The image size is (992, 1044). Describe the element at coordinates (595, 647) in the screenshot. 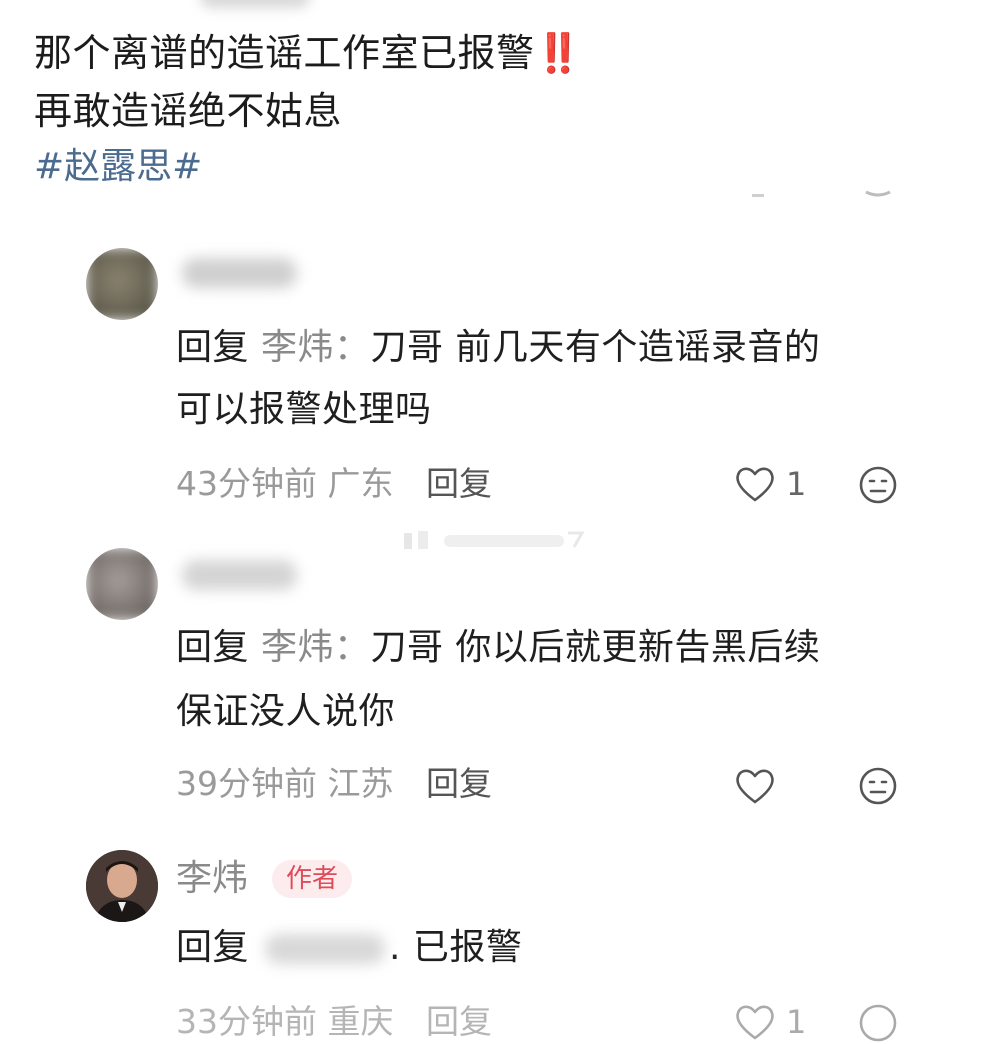

I see `comment-text-line-1: 刀哥 你以后就更新告黑后续` at that location.